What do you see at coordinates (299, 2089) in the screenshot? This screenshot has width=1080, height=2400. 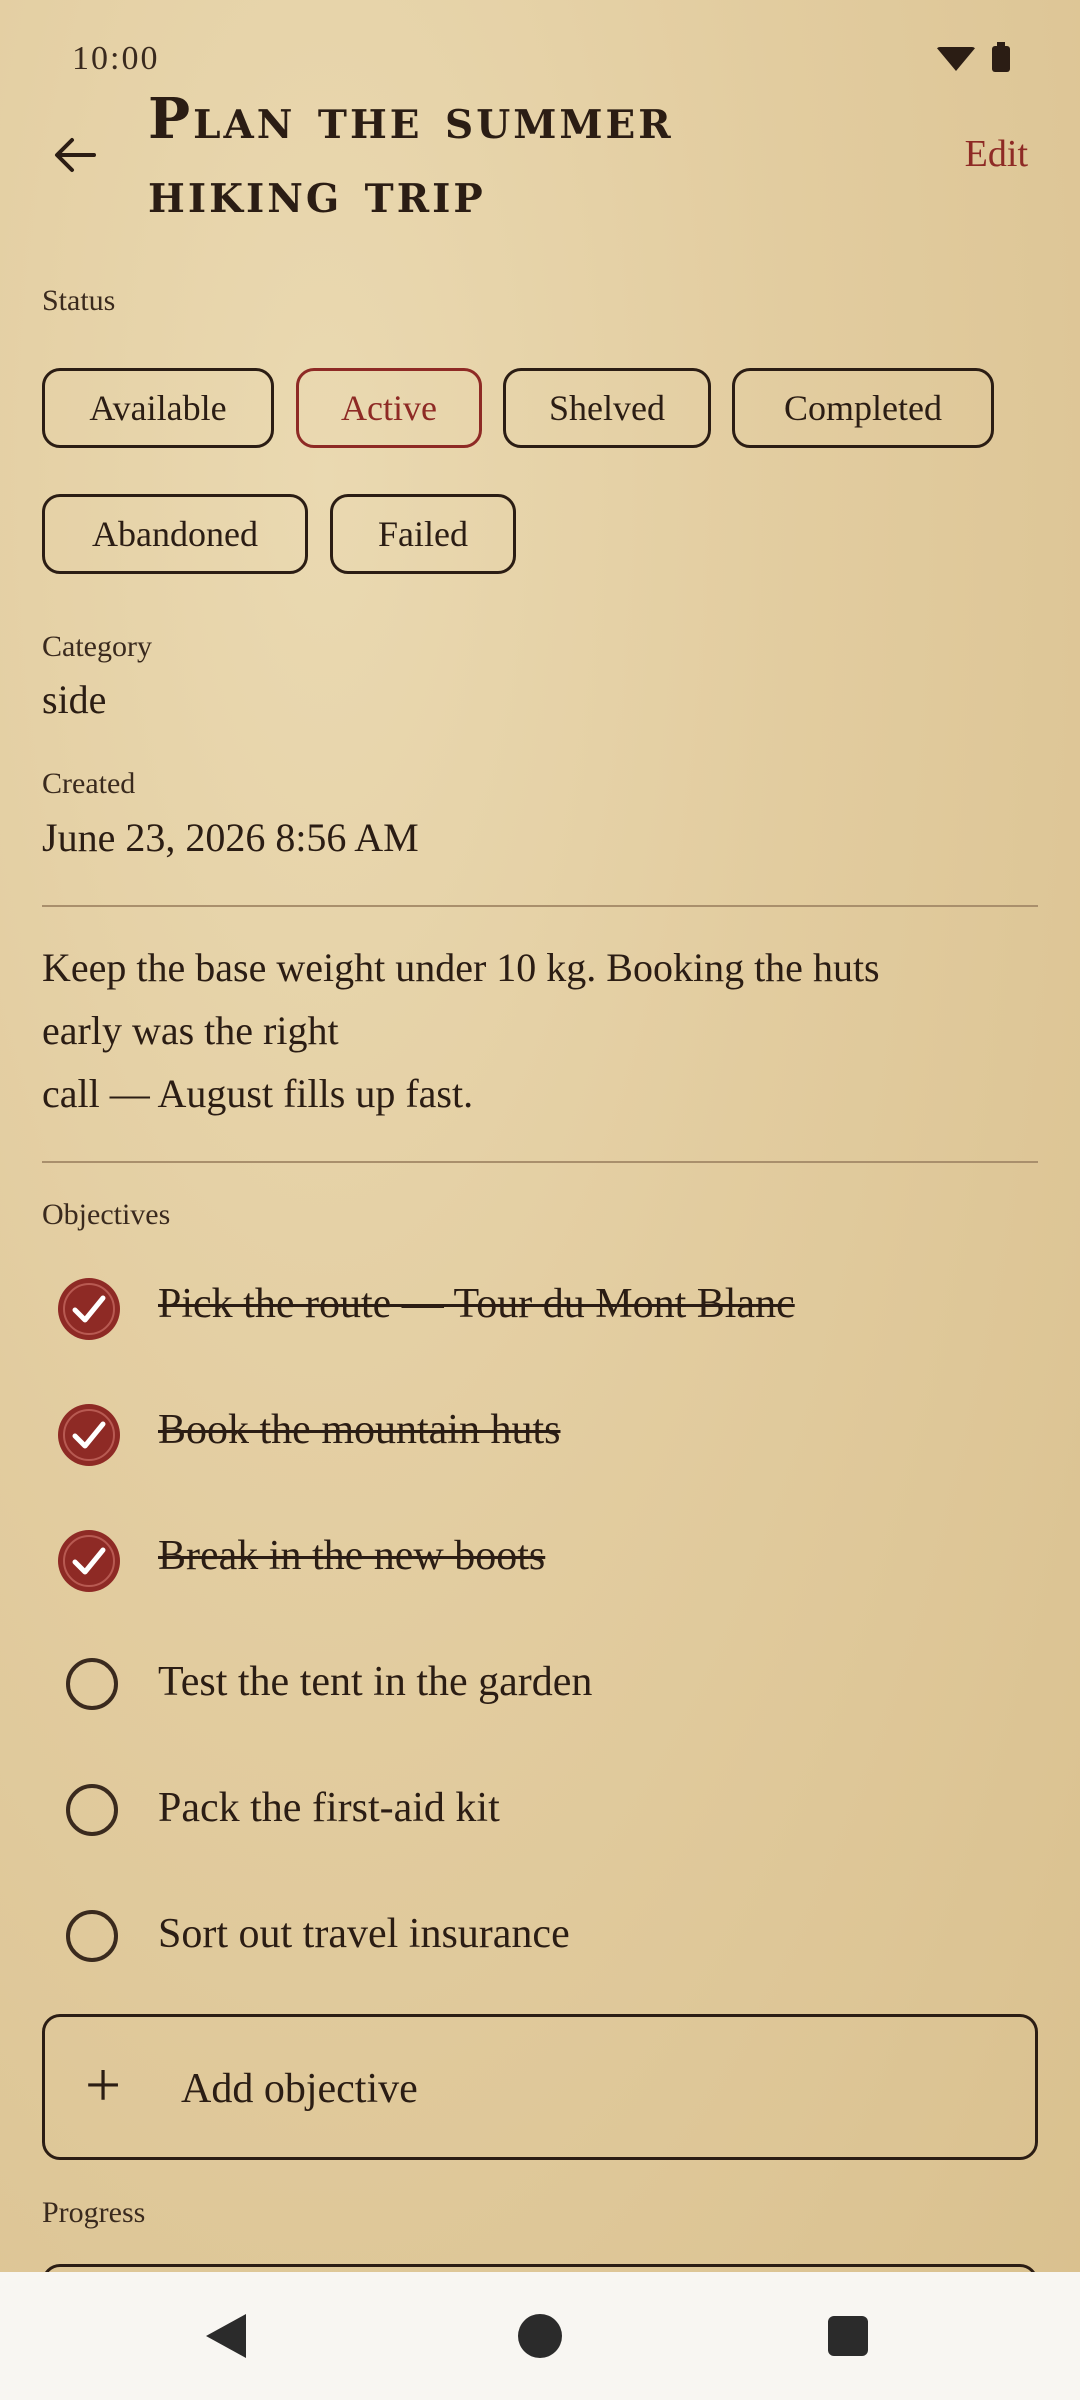 I see `add-objective-label: Add objective` at bounding box center [299, 2089].